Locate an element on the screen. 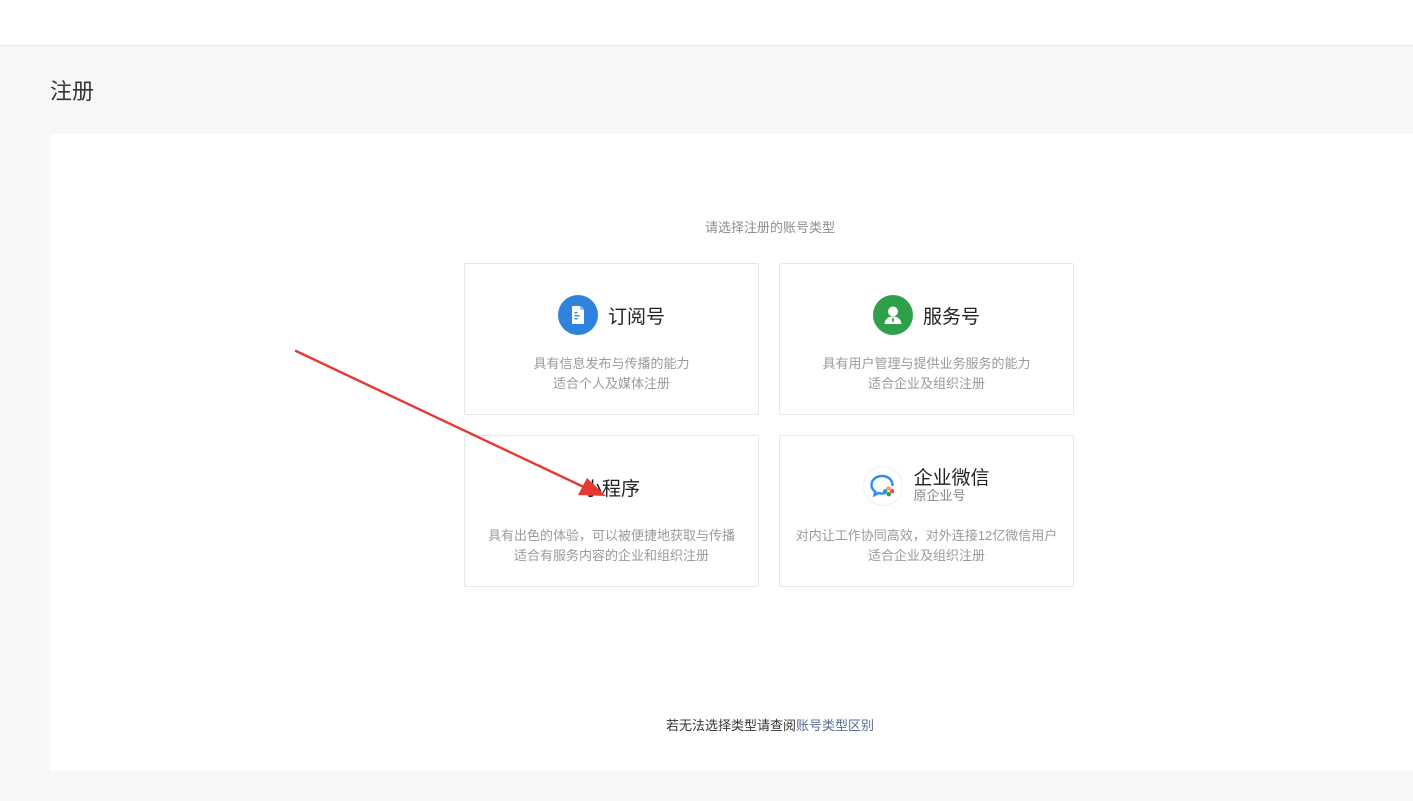 This screenshot has height=801, width=1413. card-title: 企业微信 is located at coordinates (951, 478).